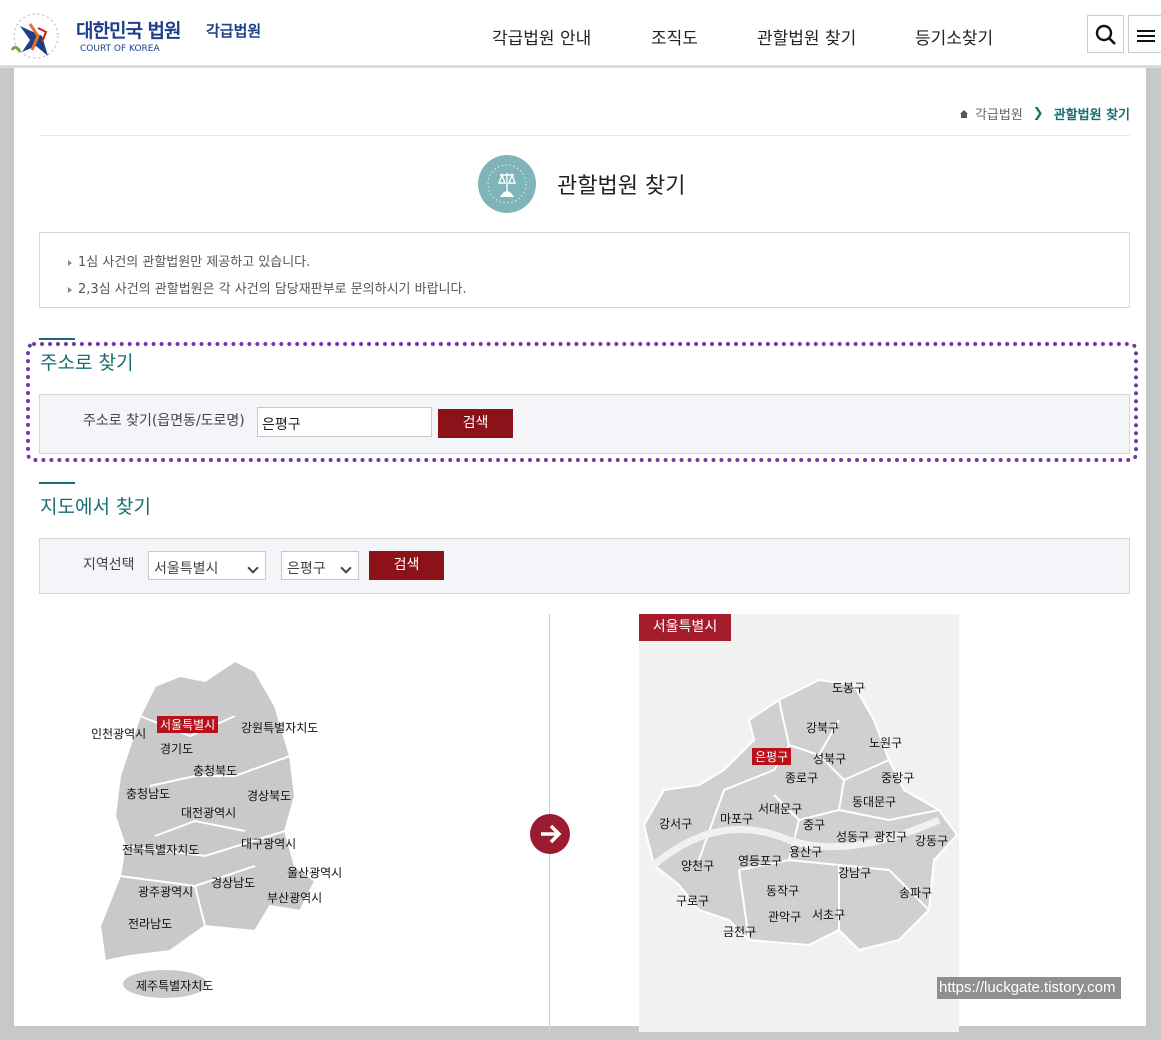 The width and height of the screenshot is (1161, 1040). What do you see at coordinates (885, 742) in the screenshot?
I see `map-district: 노원구` at bounding box center [885, 742].